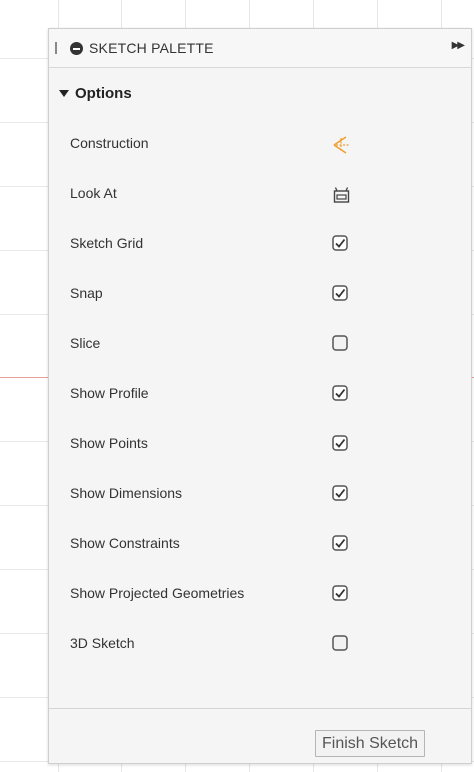 This screenshot has height=772, width=474. What do you see at coordinates (260, 244) in the screenshot?
I see `option-sketch-grid: Sketch Grid` at bounding box center [260, 244].